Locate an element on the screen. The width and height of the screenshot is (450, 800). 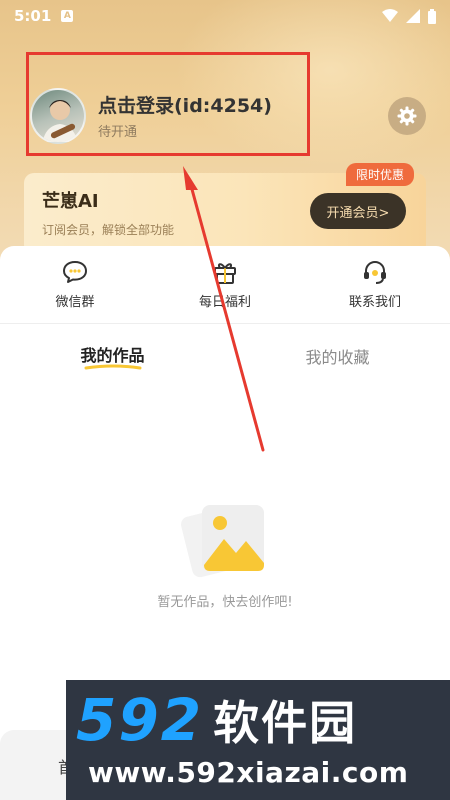
contact-us-label: 联系我们 is located at coordinates (374, 302).